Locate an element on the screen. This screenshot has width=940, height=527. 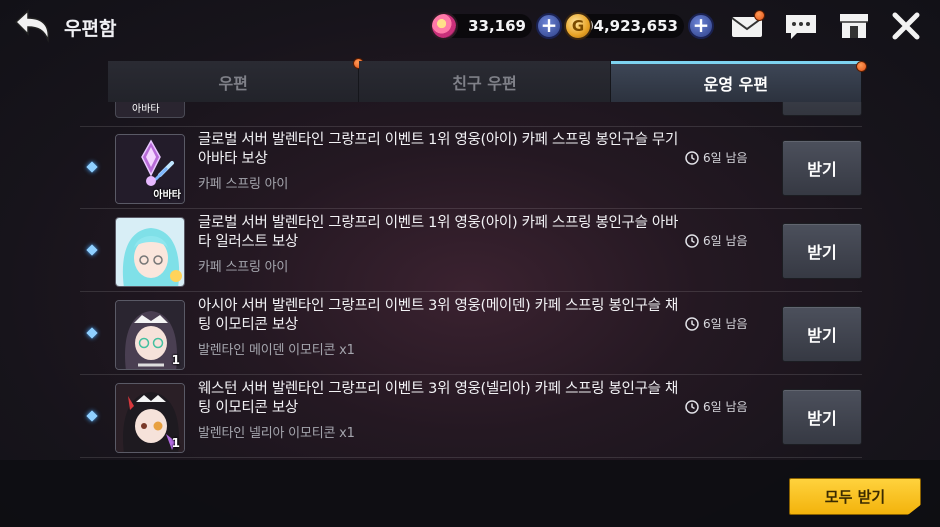
list-item: 아바타 is located at coordinates (471, 114).